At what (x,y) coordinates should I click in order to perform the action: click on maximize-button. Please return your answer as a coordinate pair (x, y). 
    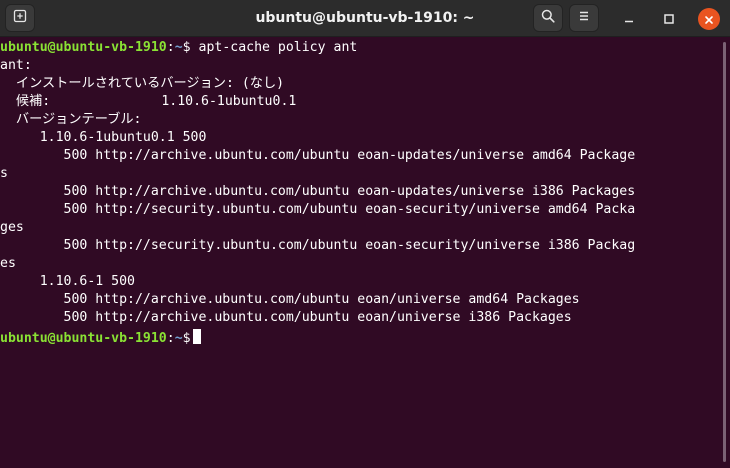
    Looking at the image, I should click on (669, 19).